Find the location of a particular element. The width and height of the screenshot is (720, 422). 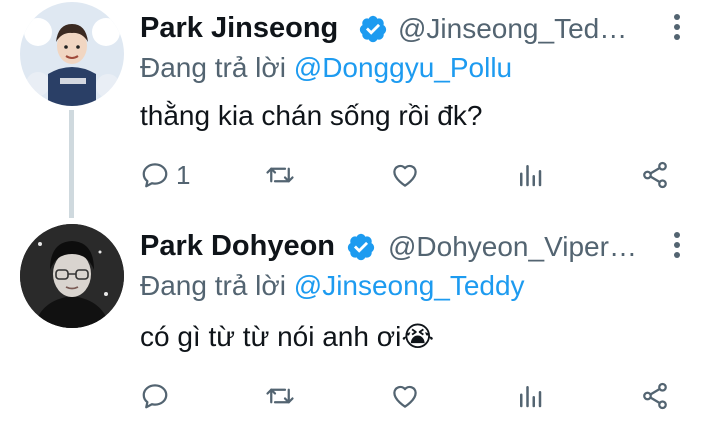

tweet-text: có gì từ từ nói anh ơi😭 is located at coordinates (287, 336).